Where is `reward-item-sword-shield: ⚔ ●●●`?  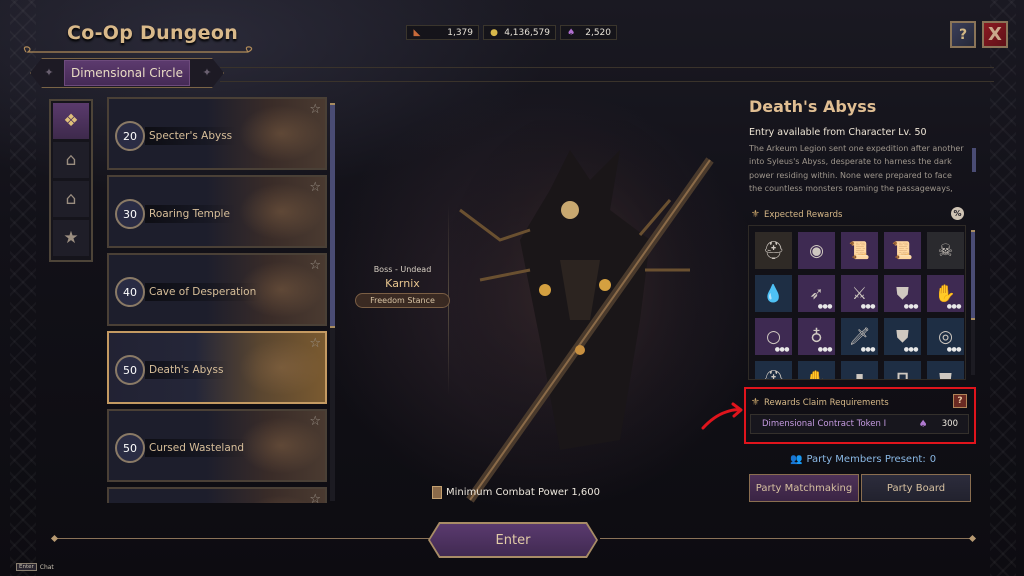
reward-item-sword-shield: ⚔ ●●● is located at coordinates (859, 293).